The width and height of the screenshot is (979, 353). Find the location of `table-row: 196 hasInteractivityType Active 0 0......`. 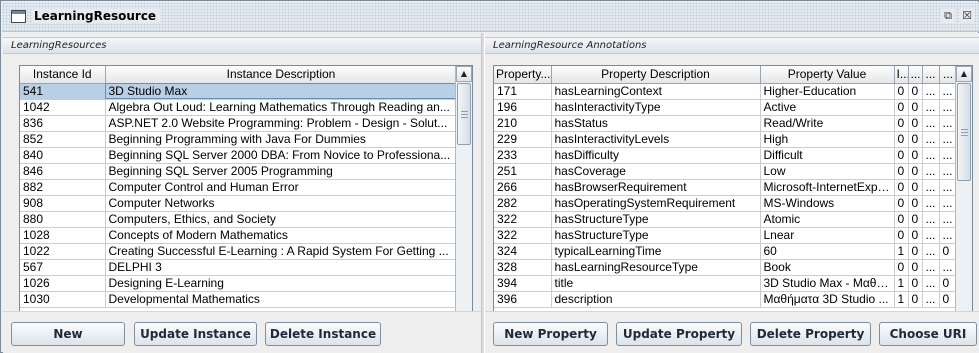

table-row: 196 hasInteractivityType Active 0 0...... is located at coordinates (726, 107).